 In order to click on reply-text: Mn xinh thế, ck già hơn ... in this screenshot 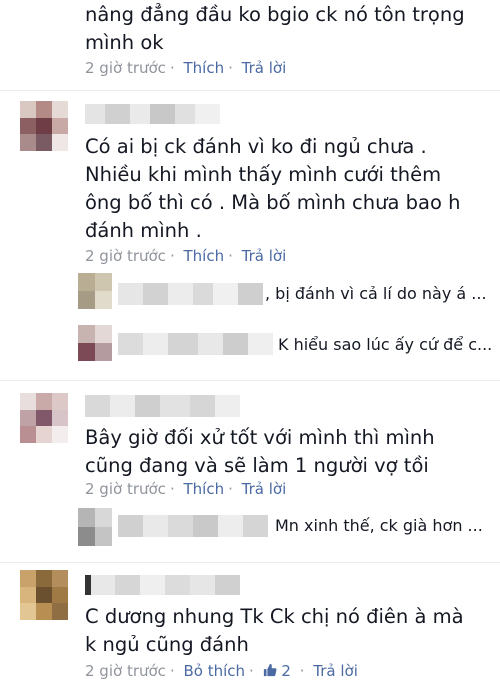, I will do `click(379, 525)`.